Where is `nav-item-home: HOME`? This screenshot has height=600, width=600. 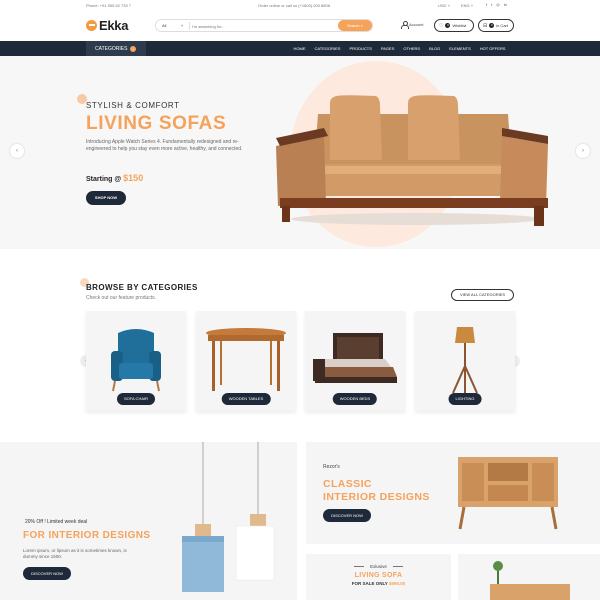
nav-item-home: HOME is located at coordinates (299, 48).